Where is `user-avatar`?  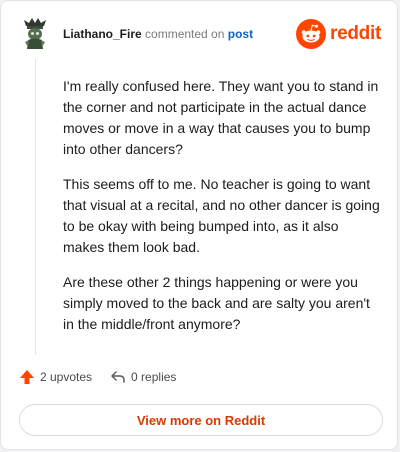 user-avatar is located at coordinates (35, 34).